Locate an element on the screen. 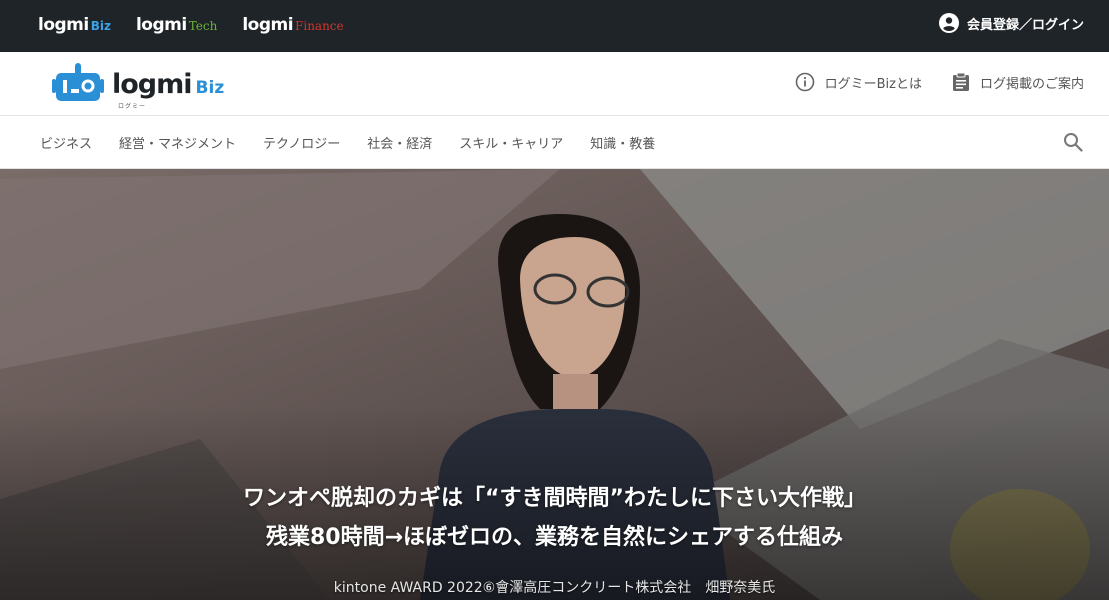 This screenshot has height=600, width=1109. category-skill-career: スキル・キャリア is located at coordinates (511, 142).